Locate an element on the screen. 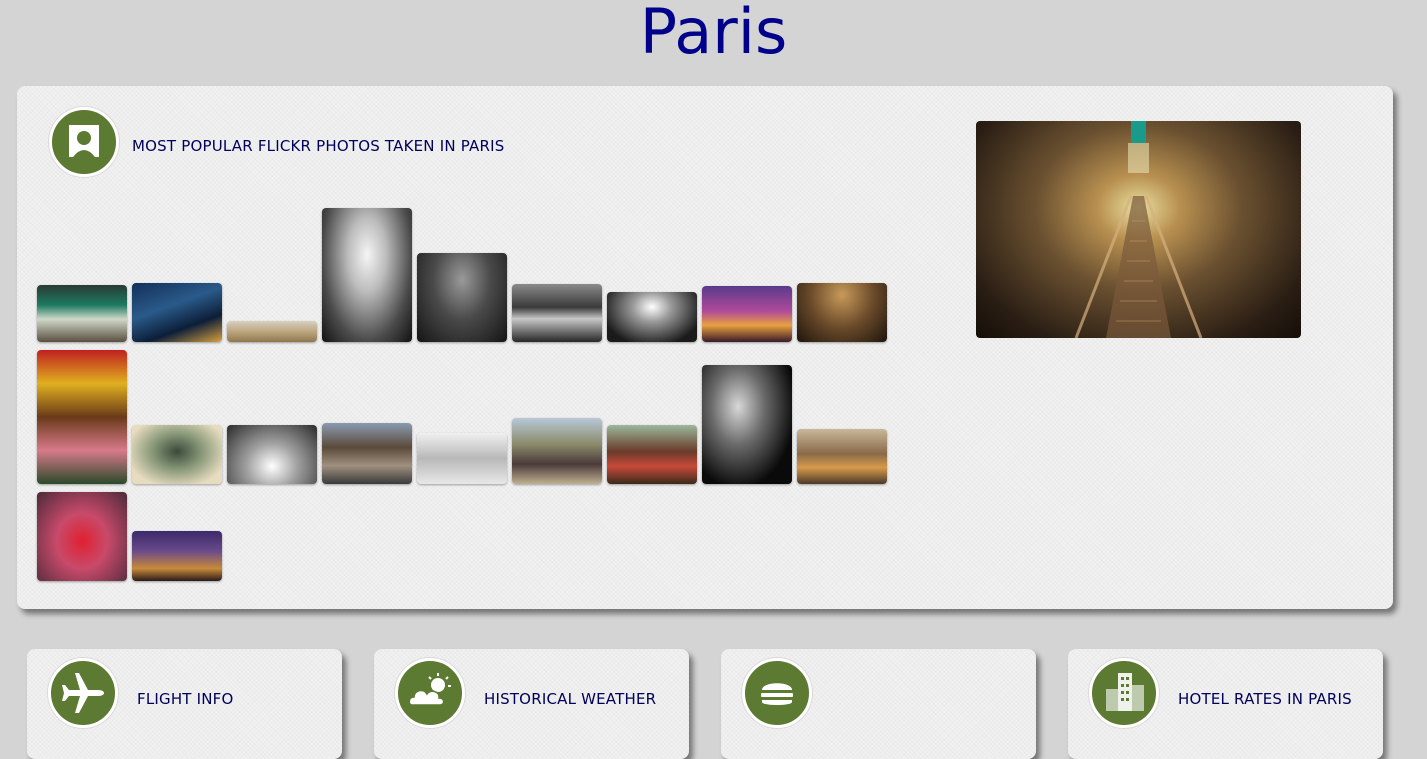 The height and width of the screenshot is (759, 1427). flight-info-card: FLIGHT INFO is located at coordinates (184, 704).